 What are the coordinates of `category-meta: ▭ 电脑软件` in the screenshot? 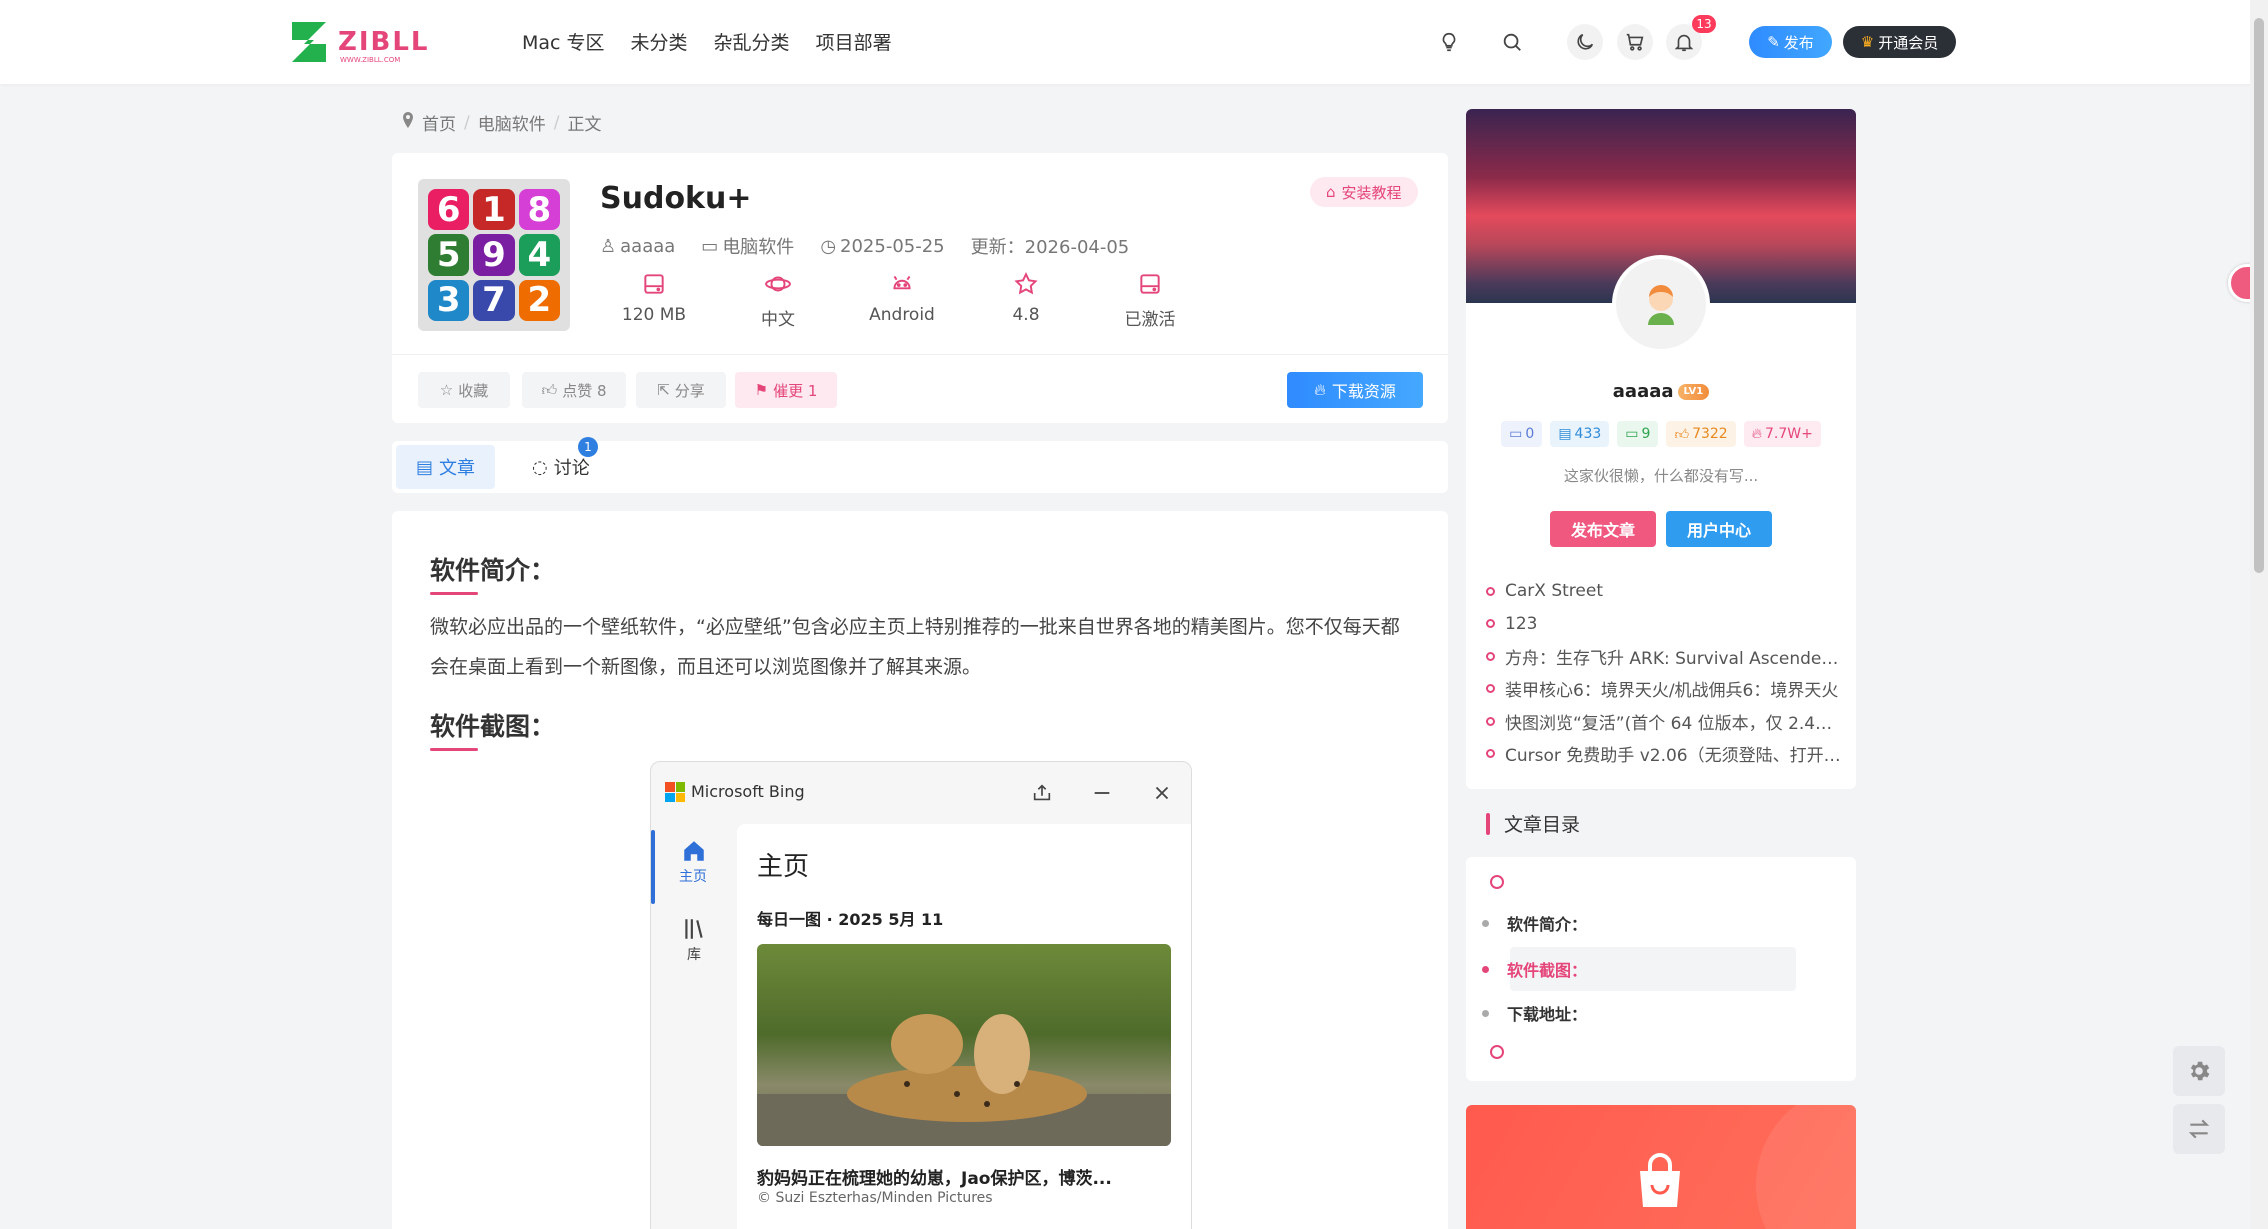 It's located at (747, 246).